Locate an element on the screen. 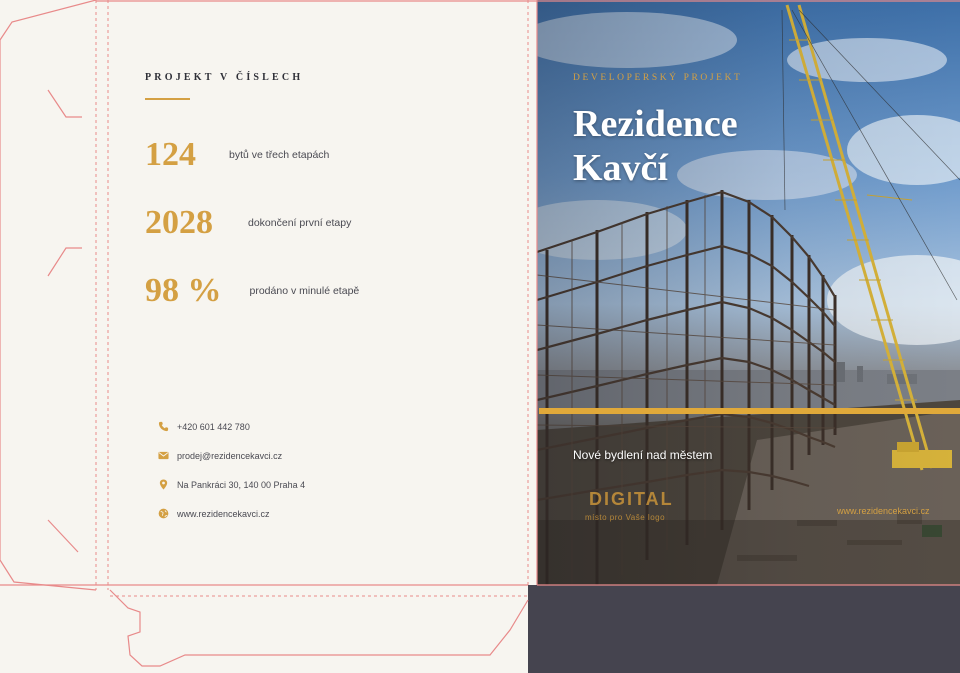  cover-tagline: Nové bydlení nad městem is located at coordinates (643, 455).